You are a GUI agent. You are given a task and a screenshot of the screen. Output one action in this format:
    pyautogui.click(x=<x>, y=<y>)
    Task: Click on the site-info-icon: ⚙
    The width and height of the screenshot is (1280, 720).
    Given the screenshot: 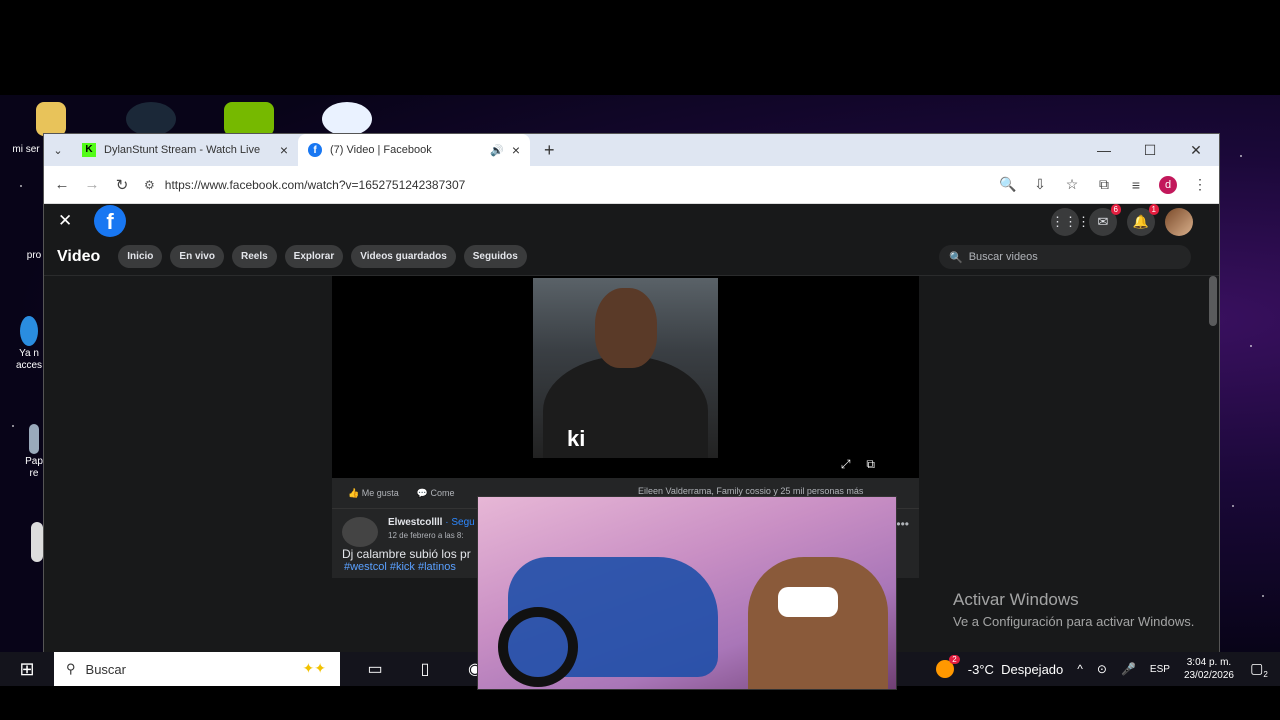 What is the action you would take?
    pyautogui.click(x=149, y=185)
    